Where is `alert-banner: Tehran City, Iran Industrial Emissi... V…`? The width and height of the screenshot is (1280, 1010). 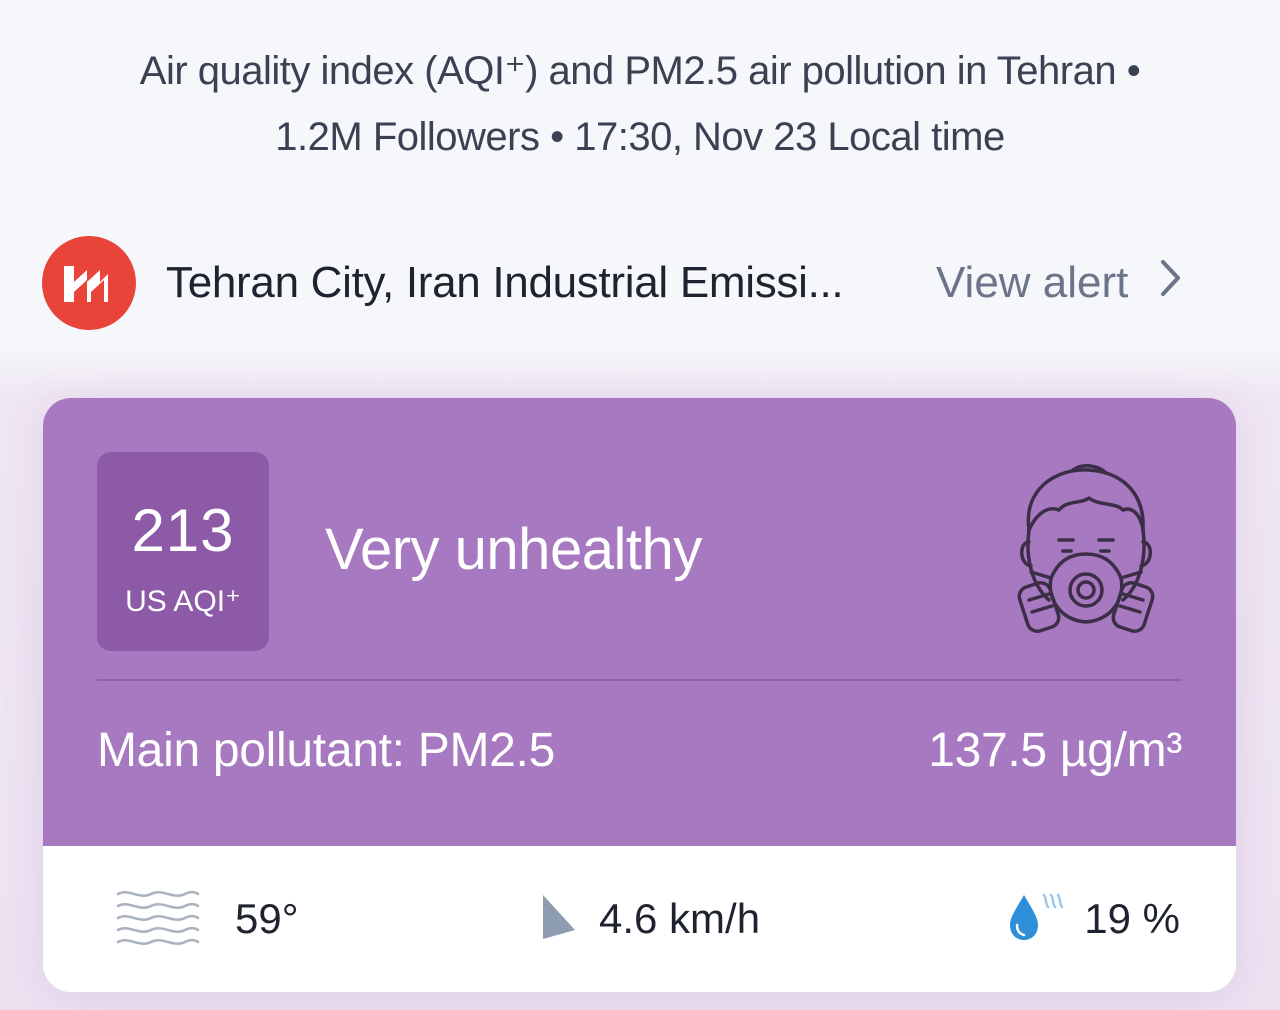 alert-banner: Tehran City, Iran Industrial Emissi... V… is located at coordinates (640, 283).